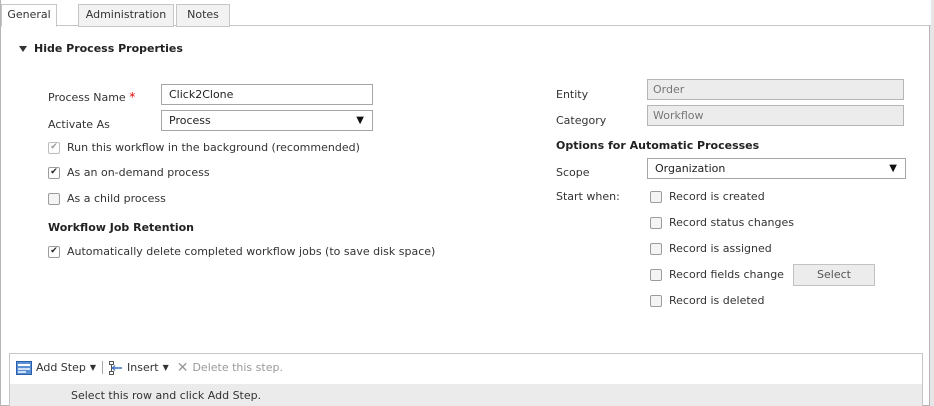 The height and width of the screenshot is (406, 934). What do you see at coordinates (54, 172) in the screenshot?
I see `on-demand-checkbox: ✔` at bounding box center [54, 172].